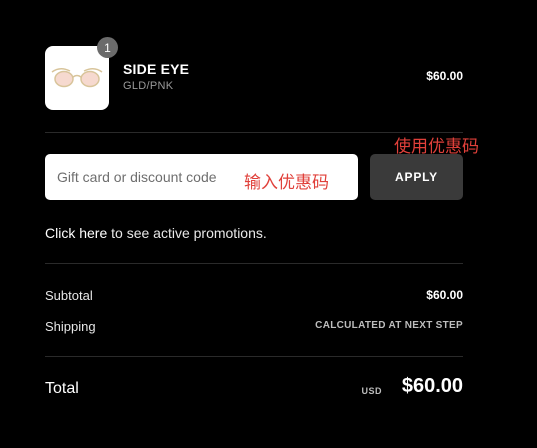 This screenshot has width=537, height=448. What do you see at coordinates (70, 326) in the screenshot?
I see `shipping-label: Shipping` at bounding box center [70, 326].